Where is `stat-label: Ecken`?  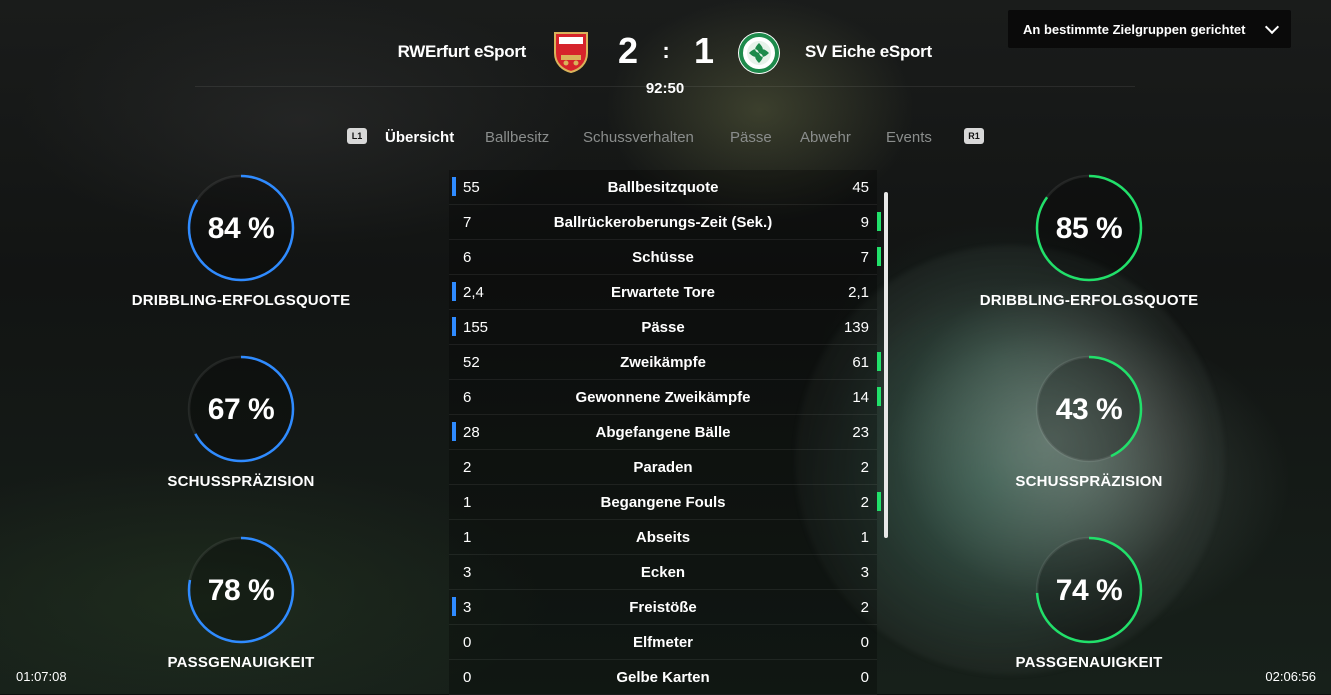 stat-label: Ecken is located at coordinates (663, 572).